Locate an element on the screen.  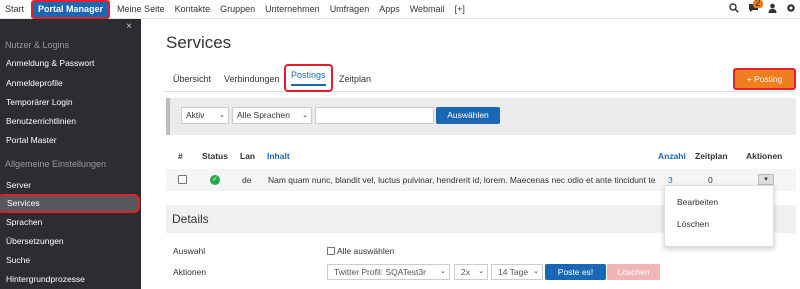
sidebar-item: Suche is located at coordinates (70, 260).